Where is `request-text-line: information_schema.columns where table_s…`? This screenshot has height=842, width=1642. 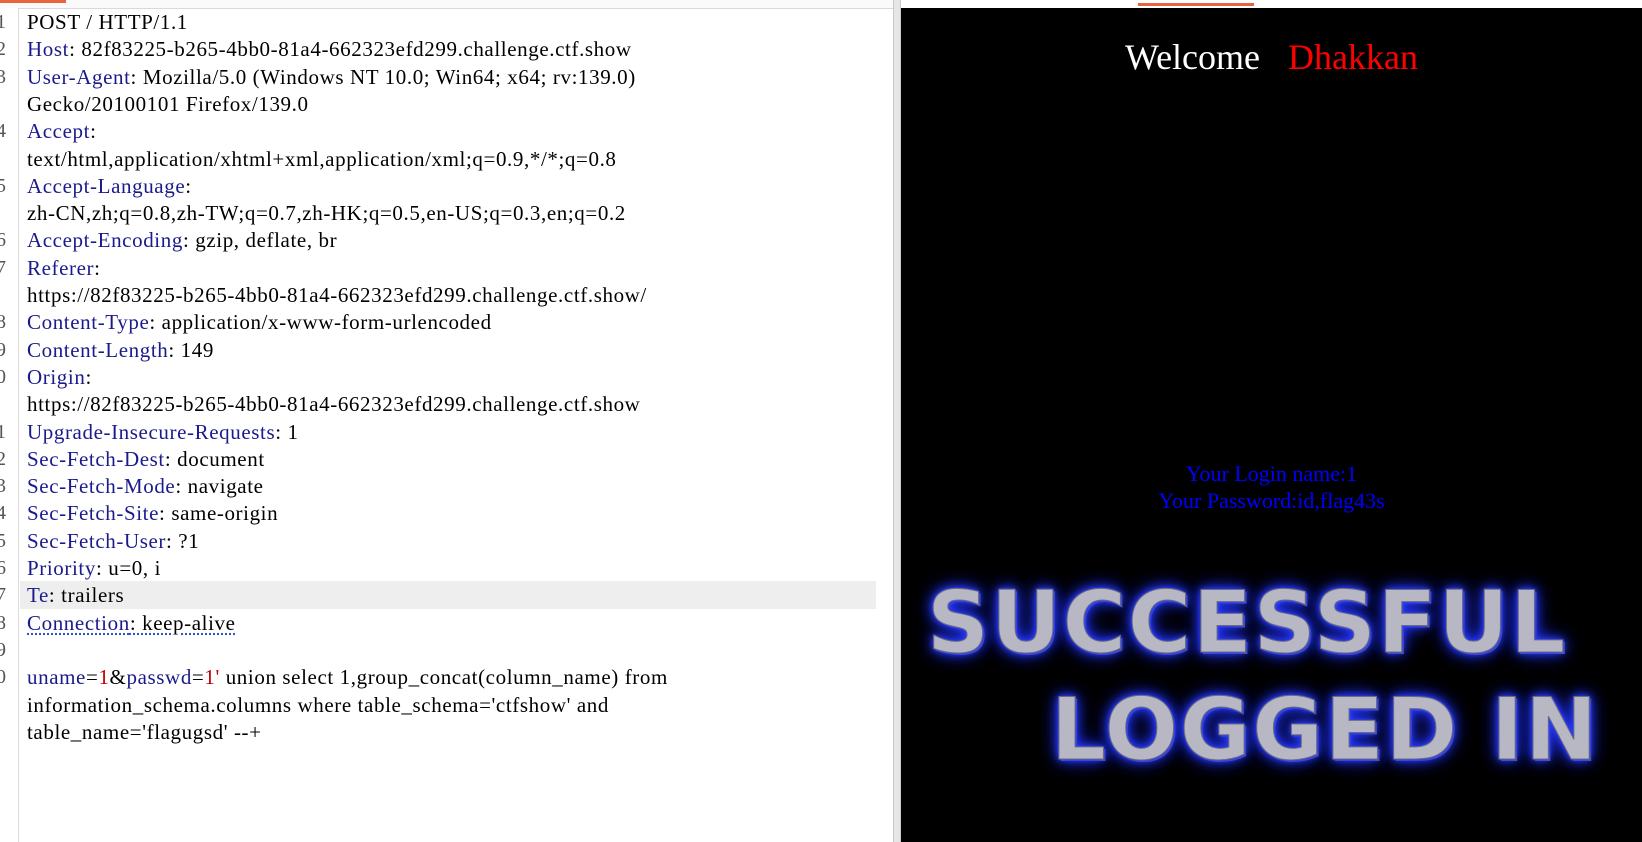
request-text-line: information_schema.columns where table_s… is located at coordinates (318, 705).